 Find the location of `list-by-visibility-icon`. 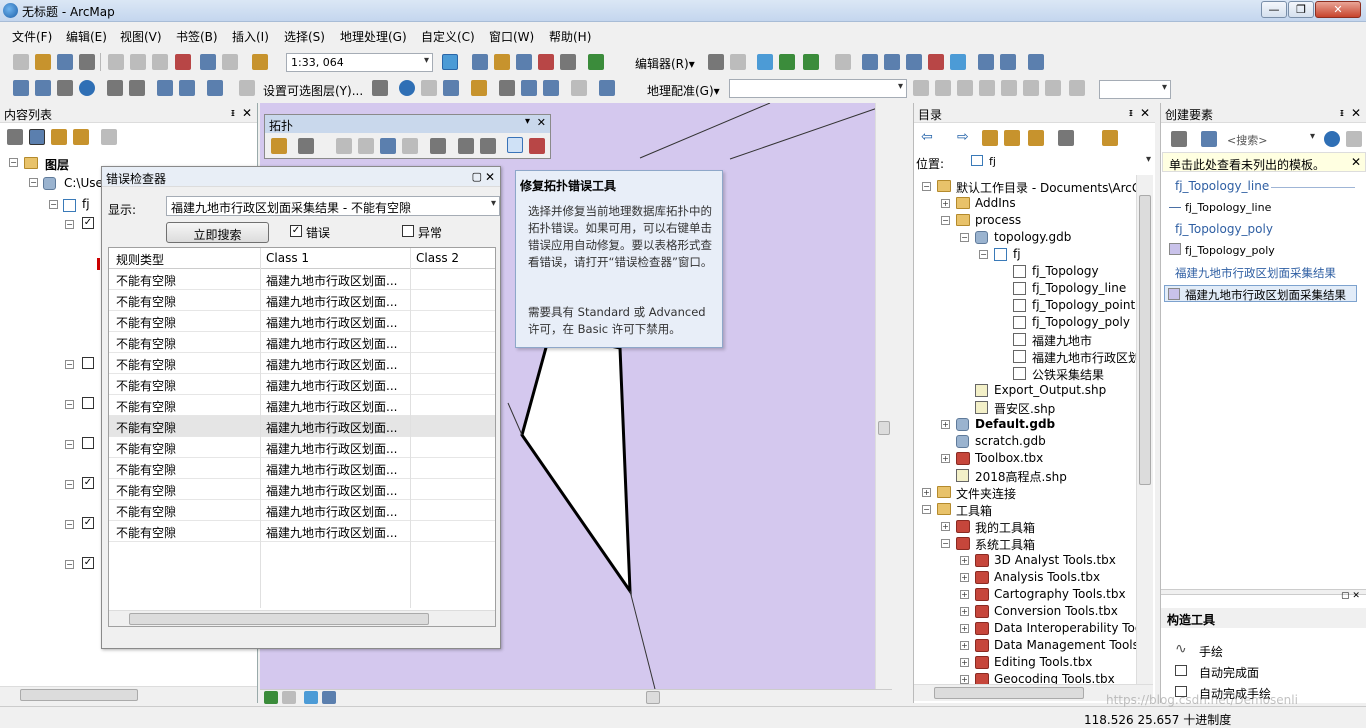

list-by-visibility-icon is located at coordinates (59, 137).